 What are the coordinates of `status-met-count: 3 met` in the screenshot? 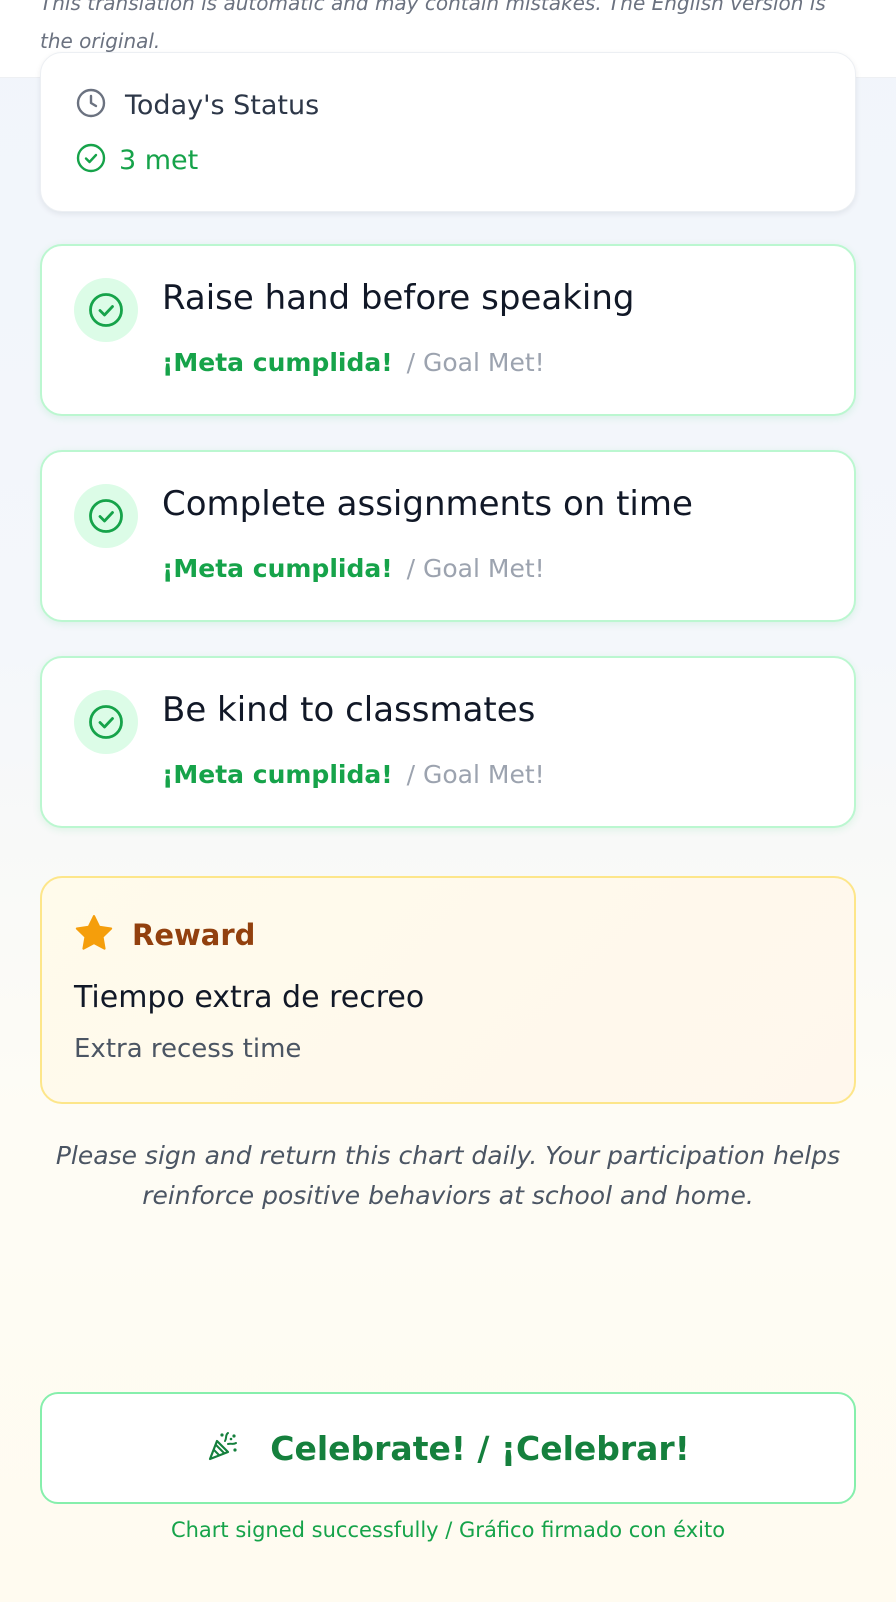 It's located at (159, 160).